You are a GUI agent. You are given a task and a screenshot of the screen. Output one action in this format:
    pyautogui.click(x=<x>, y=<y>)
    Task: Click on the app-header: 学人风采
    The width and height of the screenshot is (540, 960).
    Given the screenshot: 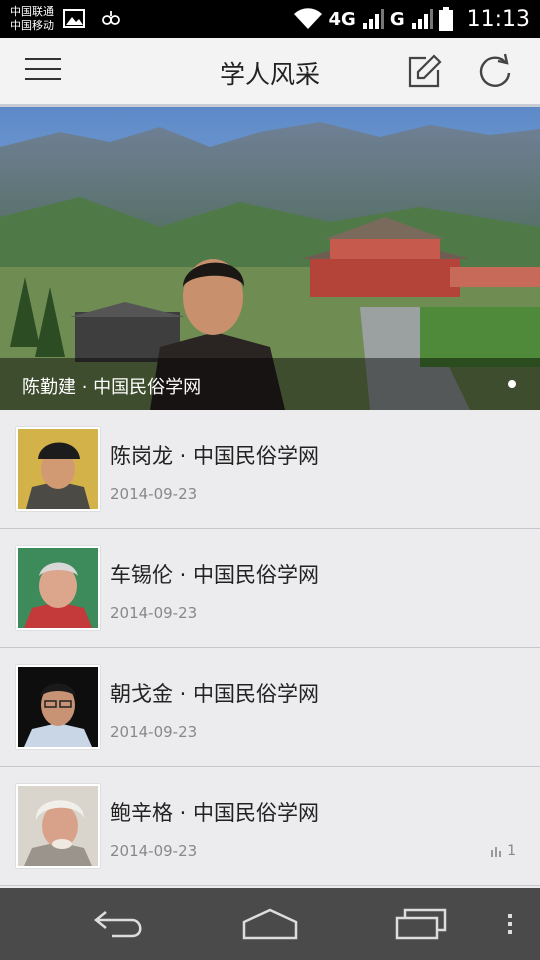 What is the action you would take?
    pyautogui.click(x=270, y=72)
    